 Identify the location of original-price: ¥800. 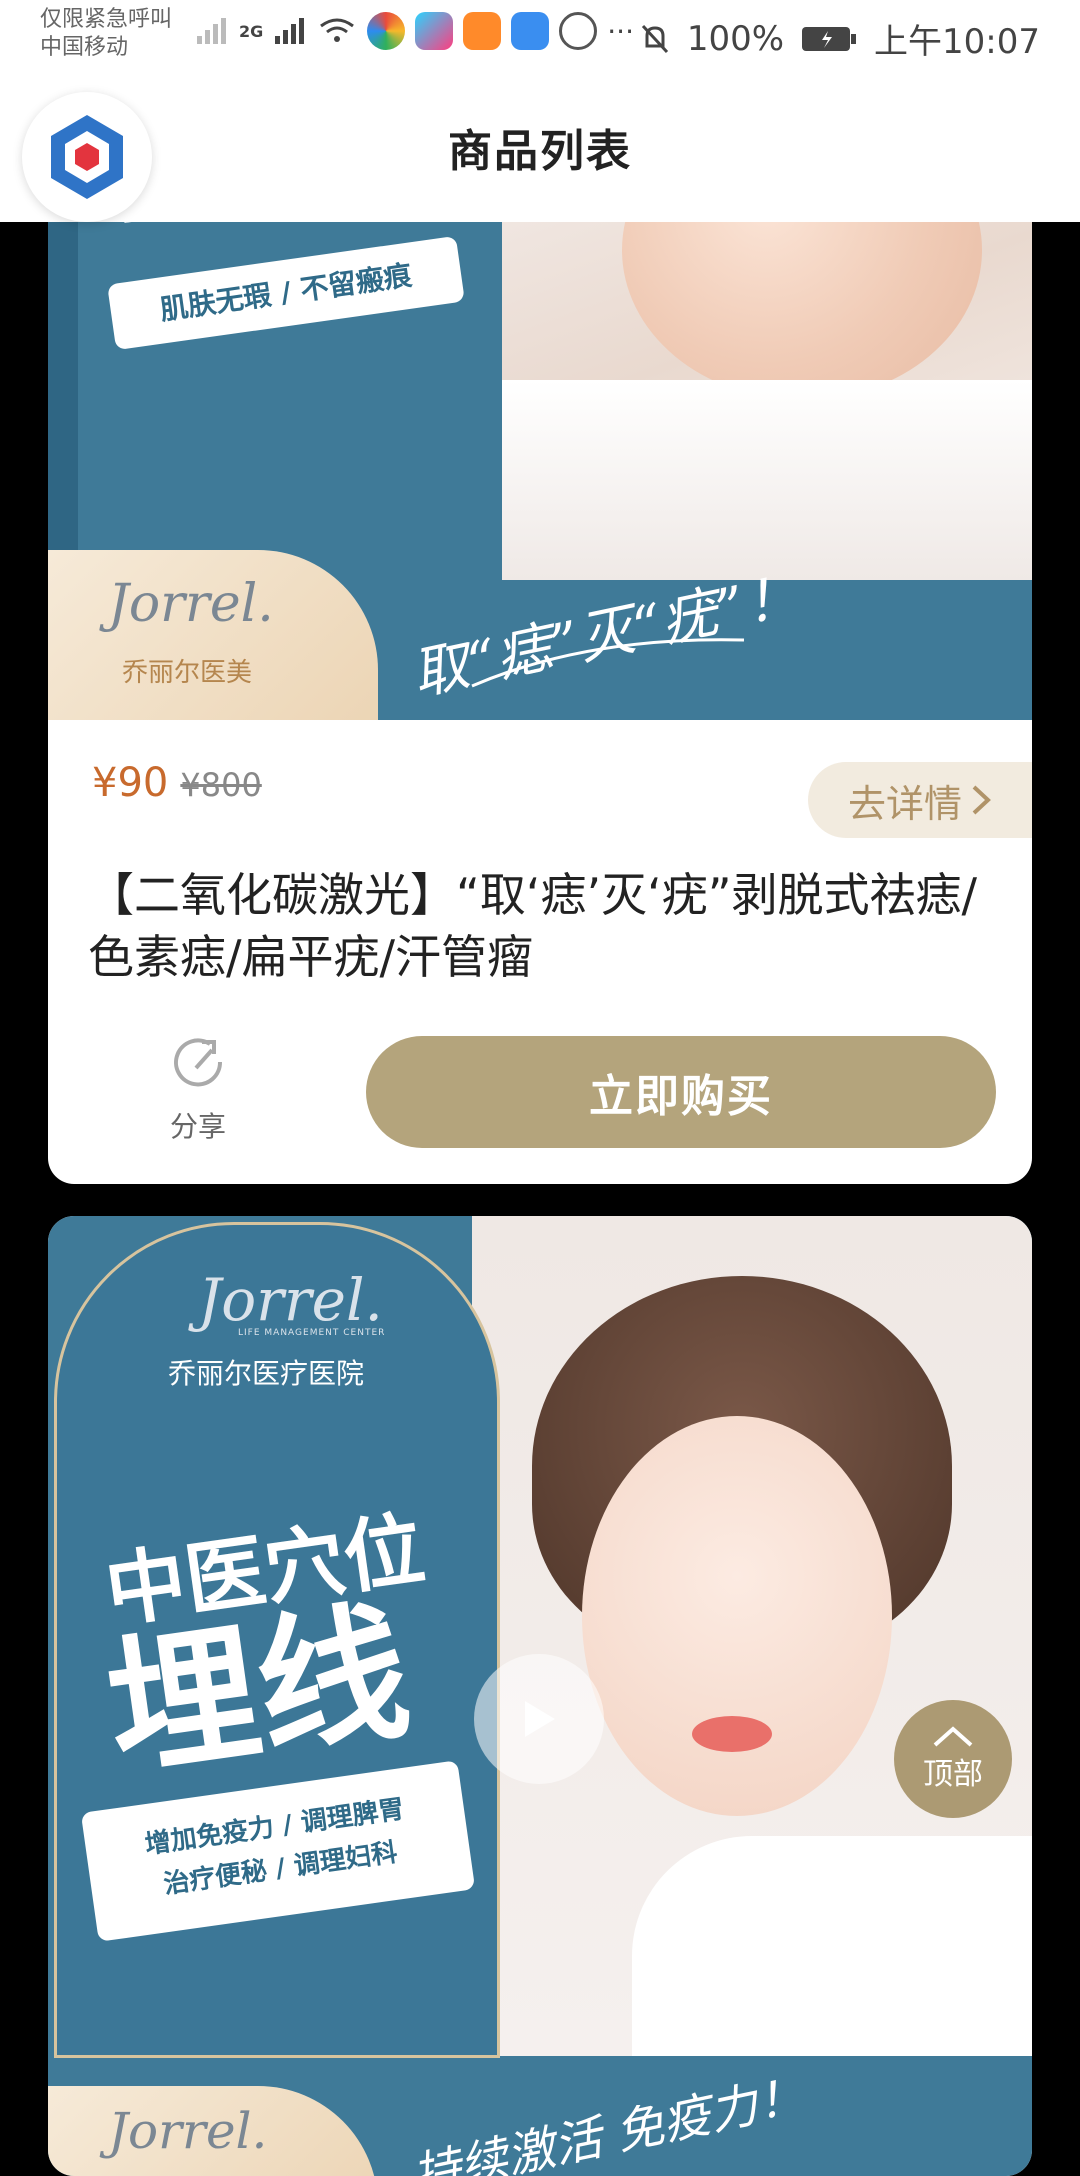
(221, 785).